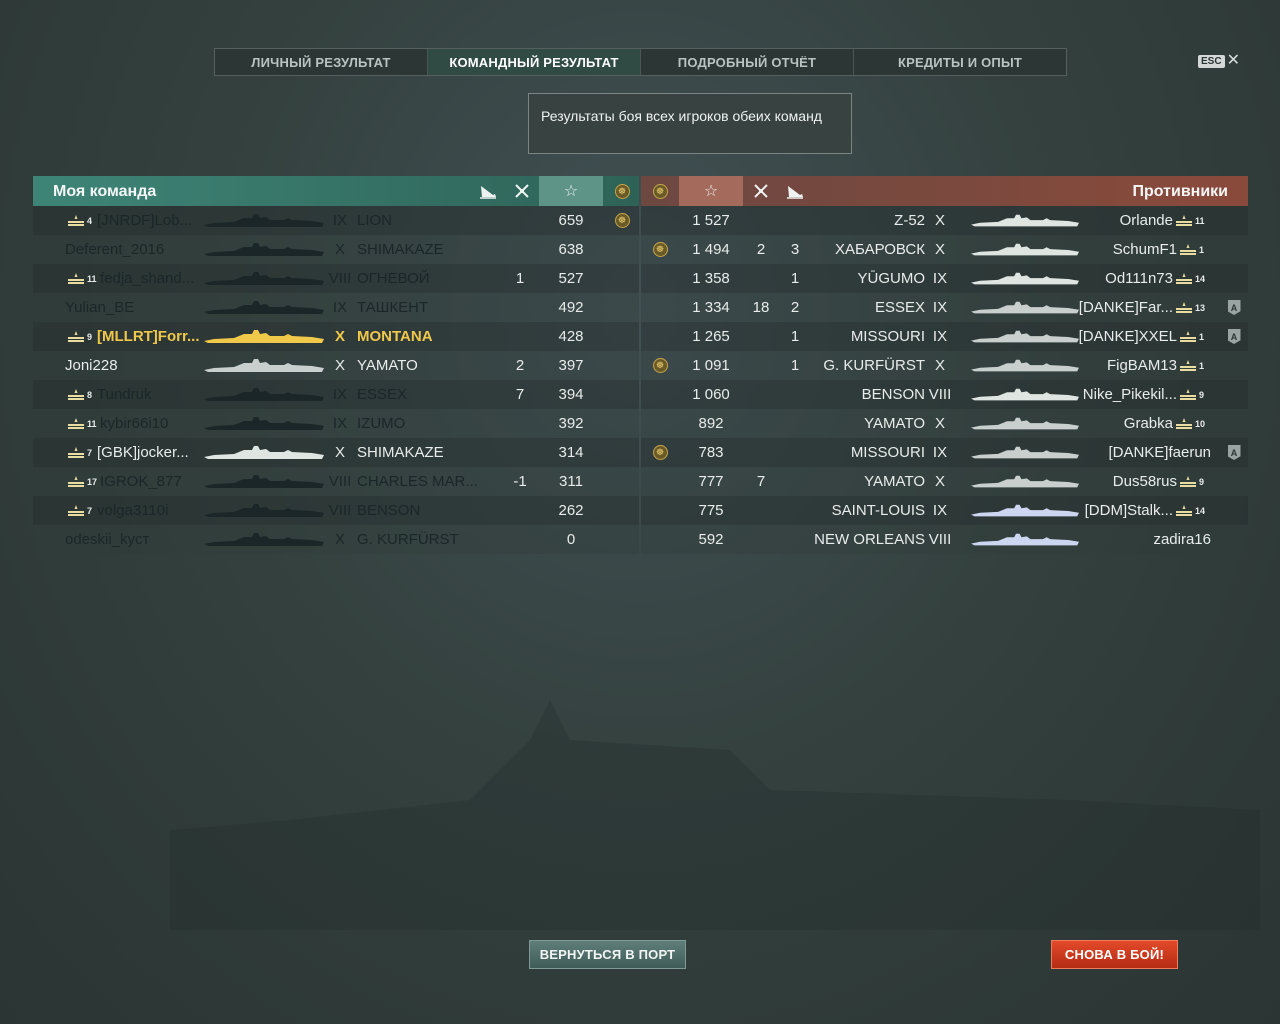 The width and height of the screenshot is (1280, 1024). What do you see at coordinates (1146, 220) in the screenshot?
I see `player-name: Orlande` at bounding box center [1146, 220].